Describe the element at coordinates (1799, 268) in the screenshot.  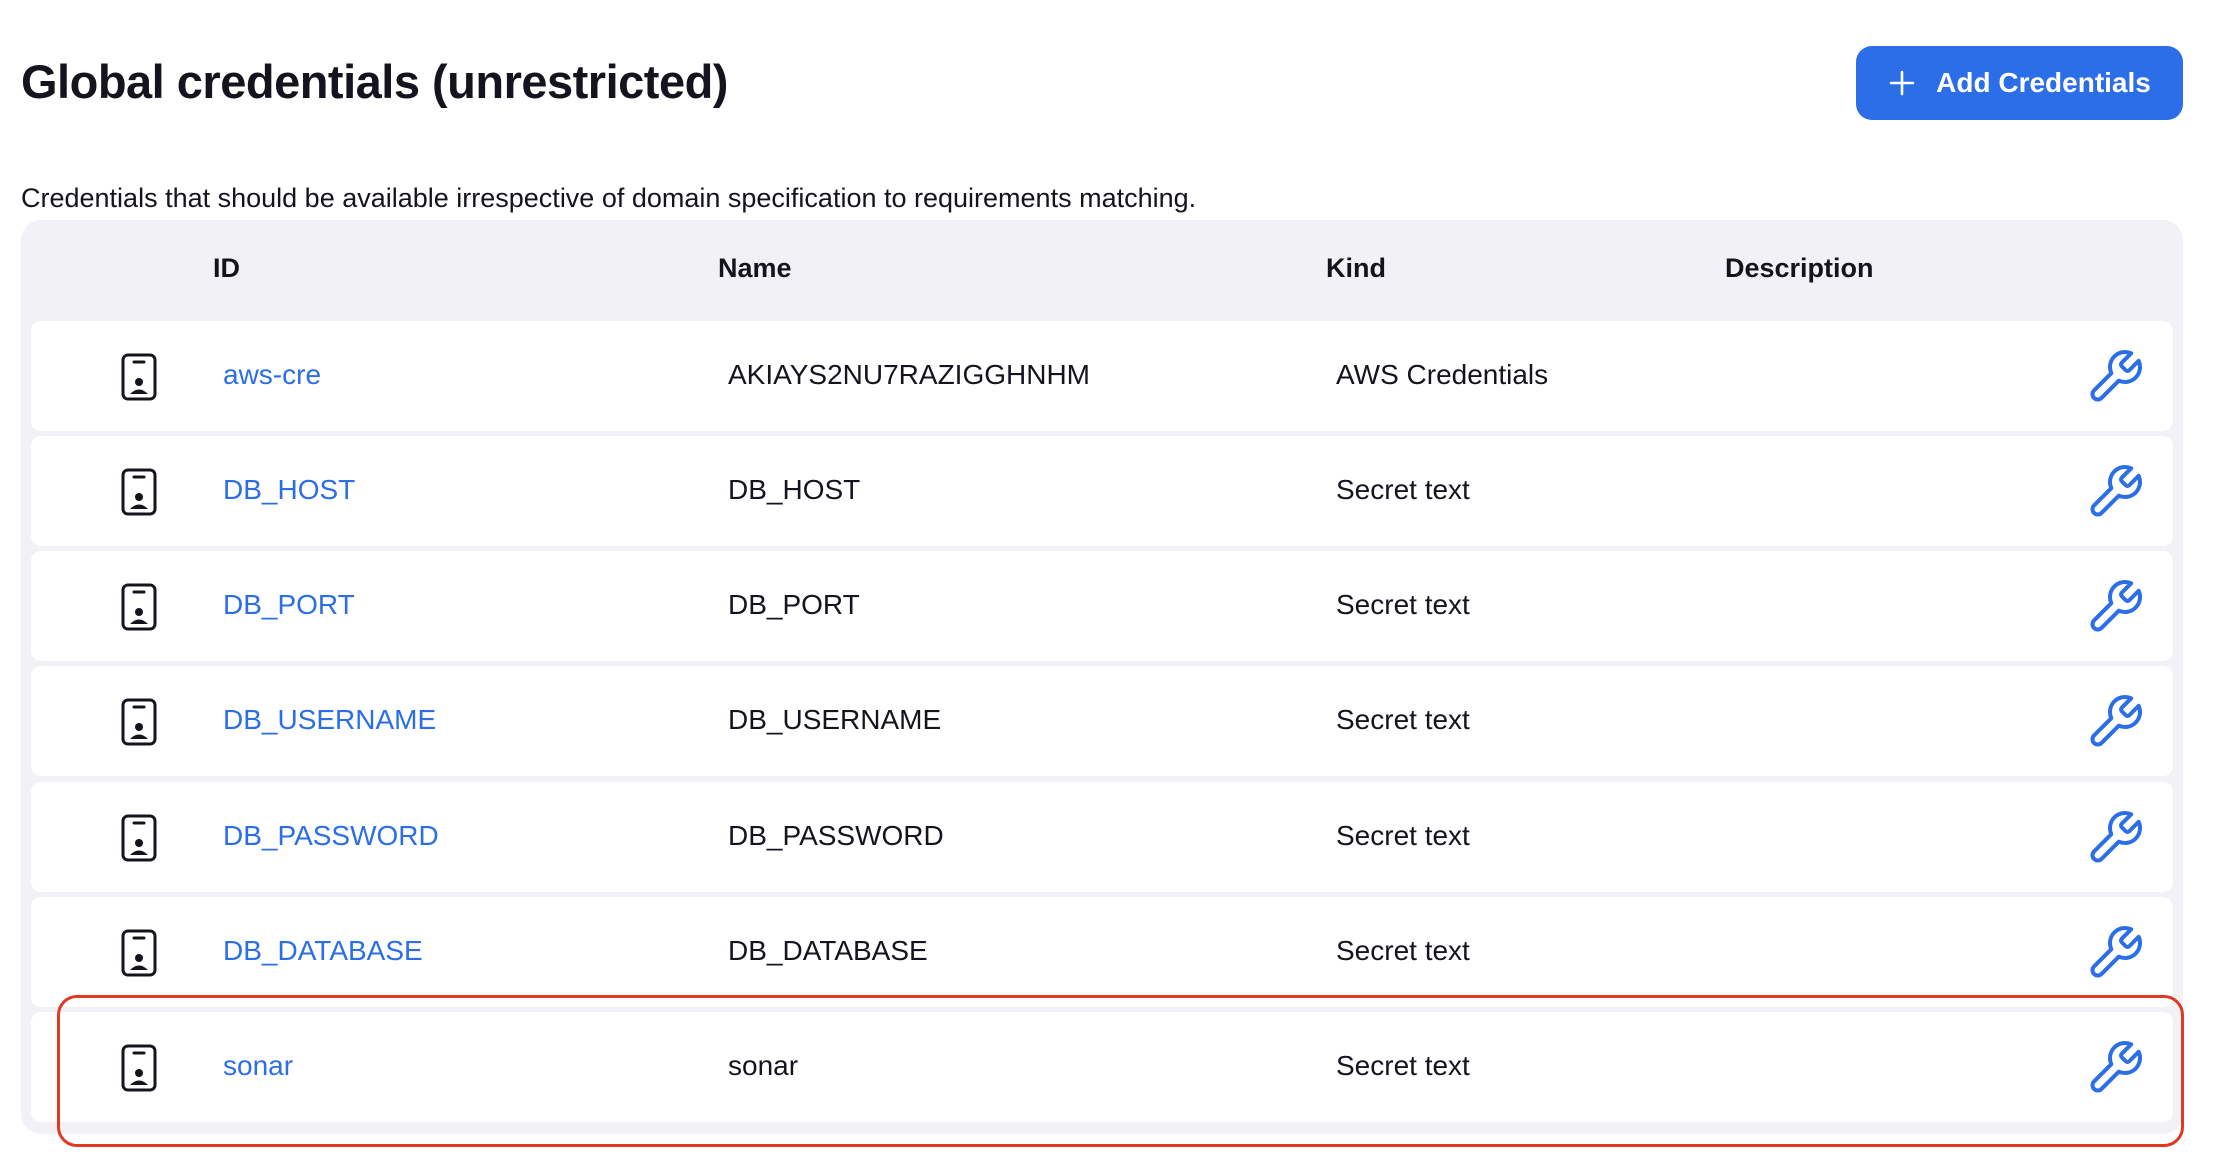
I see `column-header-description: Description` at that location.